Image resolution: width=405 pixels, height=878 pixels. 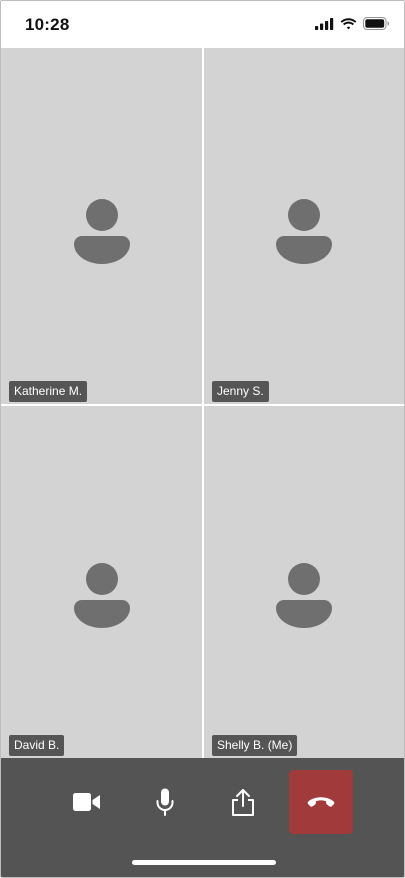 What do you see at coordinates (348, 23) in the screenshot?
I see `wifi-icon` at bounding box center [348, 23].